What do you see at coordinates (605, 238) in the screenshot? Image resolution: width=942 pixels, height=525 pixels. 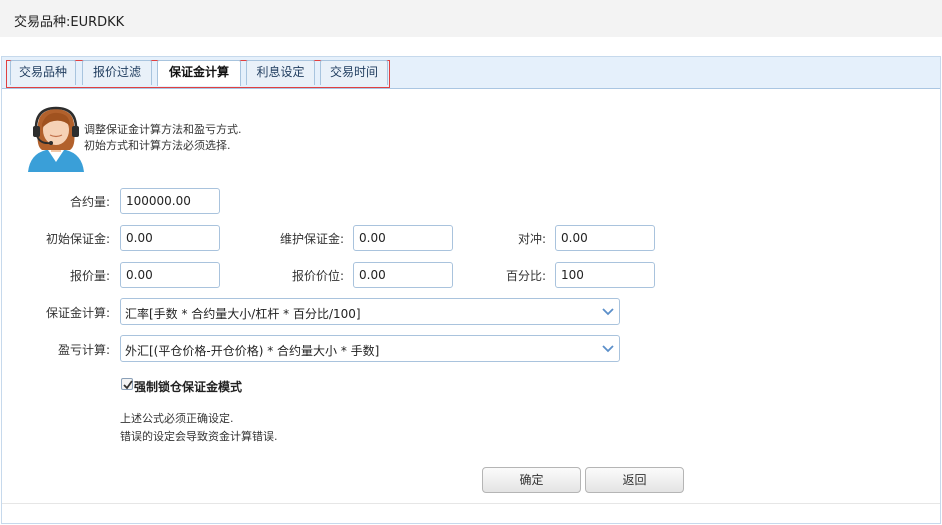 I see `hedged-margin-input` at bounding box center [605, 238].